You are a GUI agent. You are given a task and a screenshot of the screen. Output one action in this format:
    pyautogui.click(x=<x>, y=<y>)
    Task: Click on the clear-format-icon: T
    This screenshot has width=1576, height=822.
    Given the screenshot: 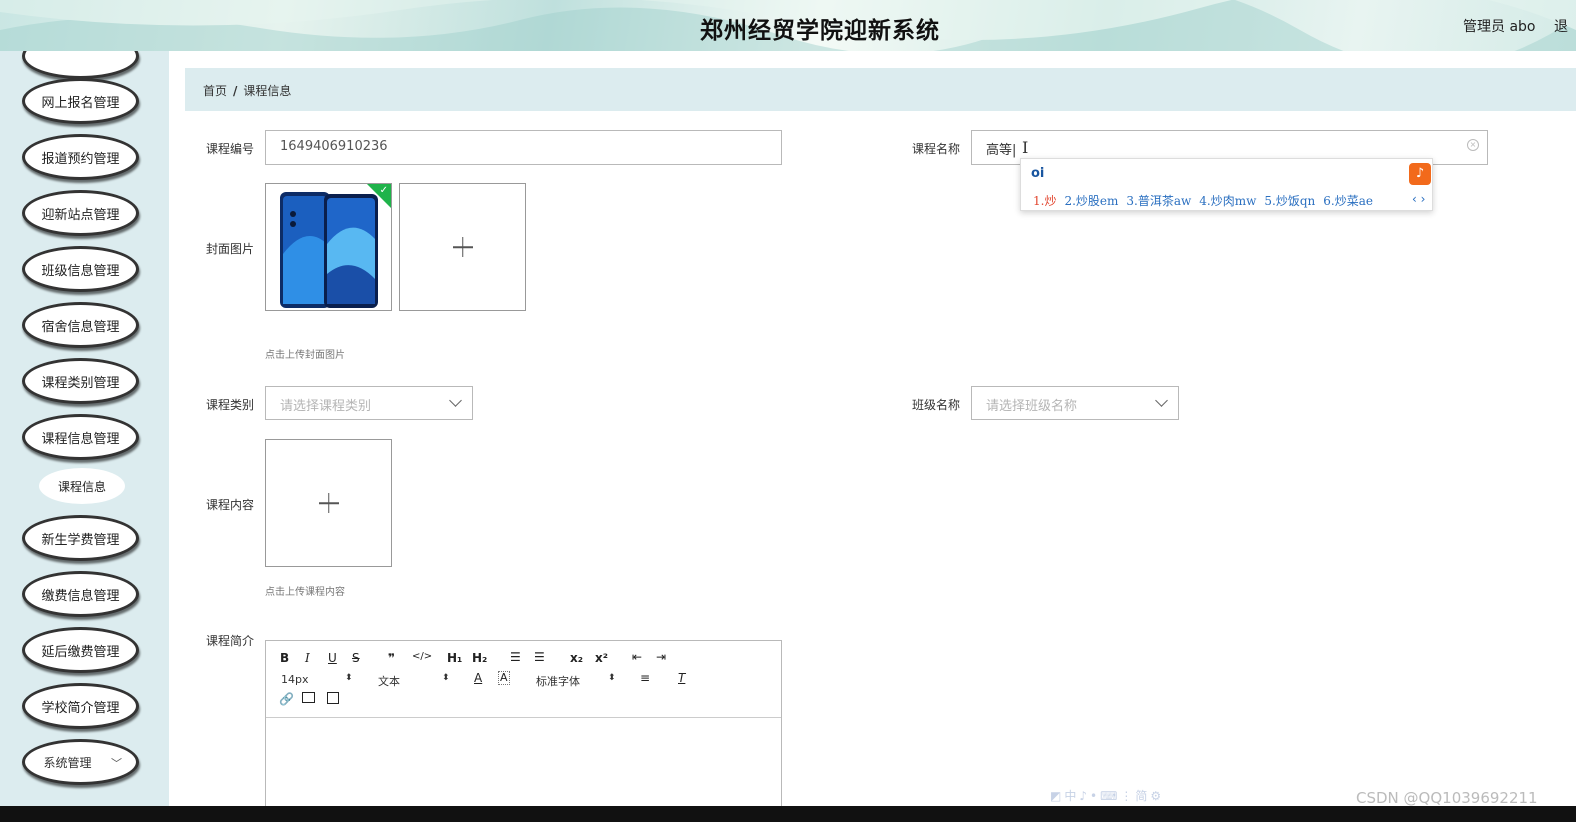 What is the action you would take?
    pyautogui.click(x=681, y=678)
    